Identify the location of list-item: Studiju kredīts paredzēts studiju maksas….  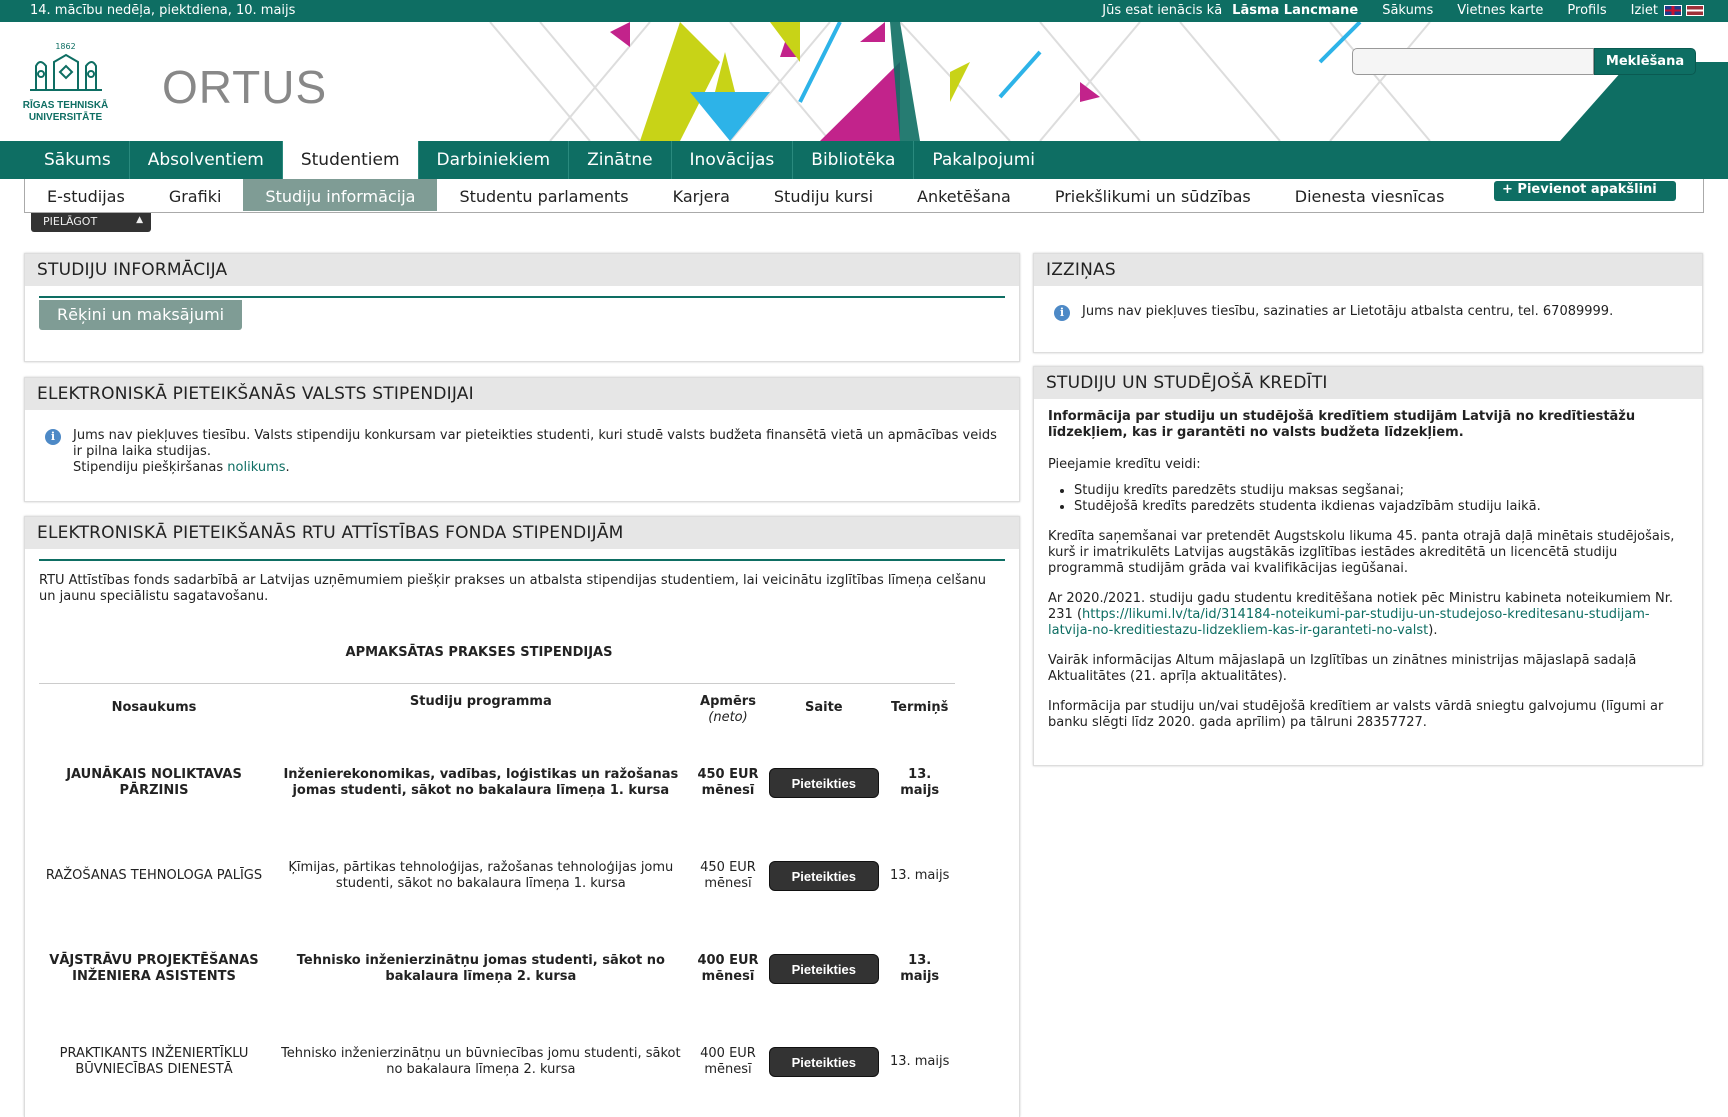
(1381, 491).